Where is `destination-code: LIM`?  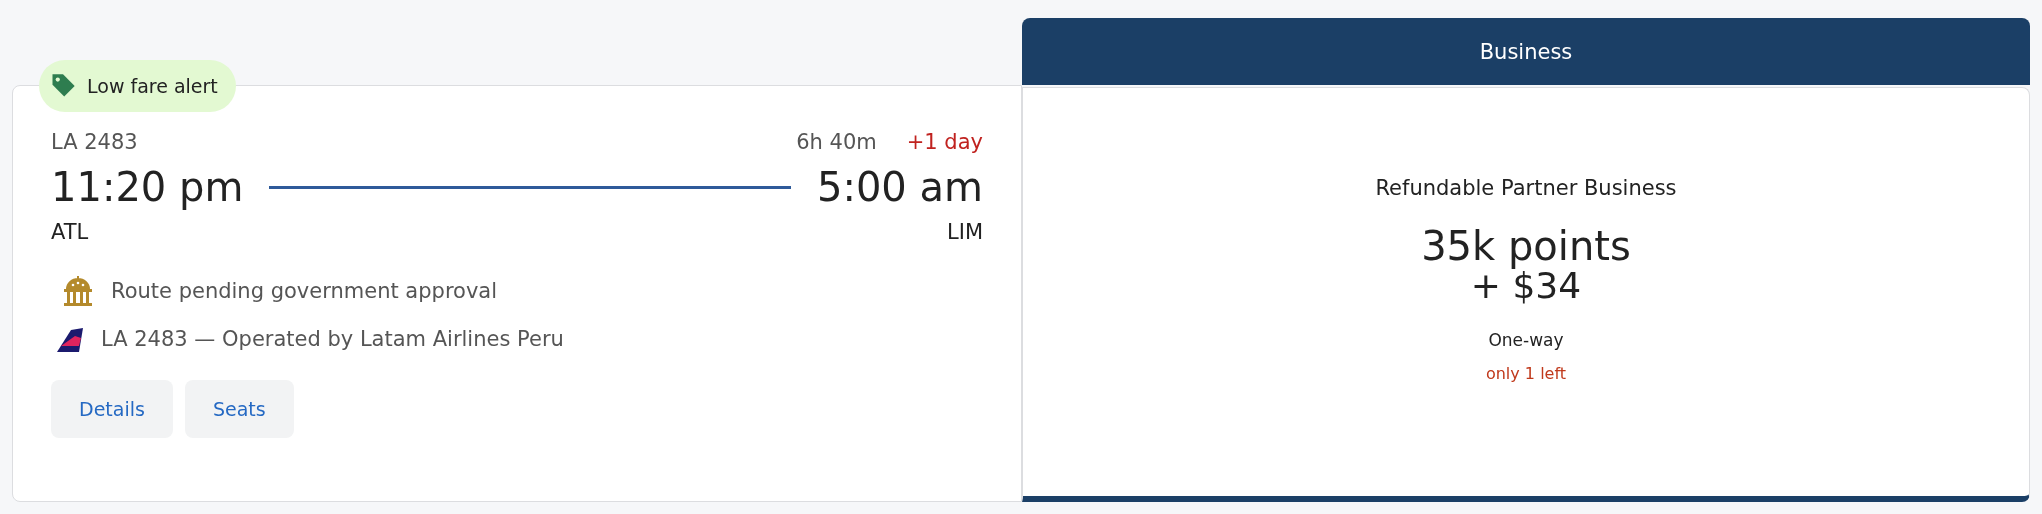 destination-code: LIM is located at coordinates (965, 232).